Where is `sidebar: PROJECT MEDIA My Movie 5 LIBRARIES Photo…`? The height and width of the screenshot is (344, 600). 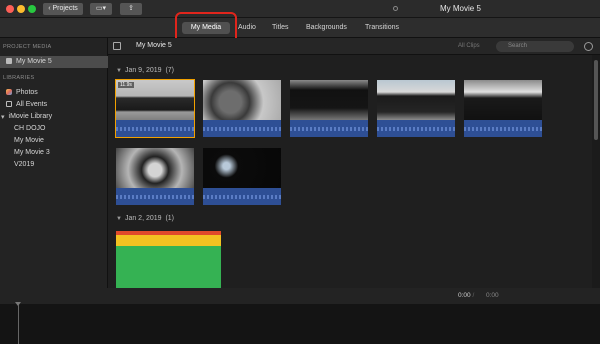
sidebar: PROJECT MEDIA My Movie 5 LIBRARIES Photo… is located at coordinates (54, 163).